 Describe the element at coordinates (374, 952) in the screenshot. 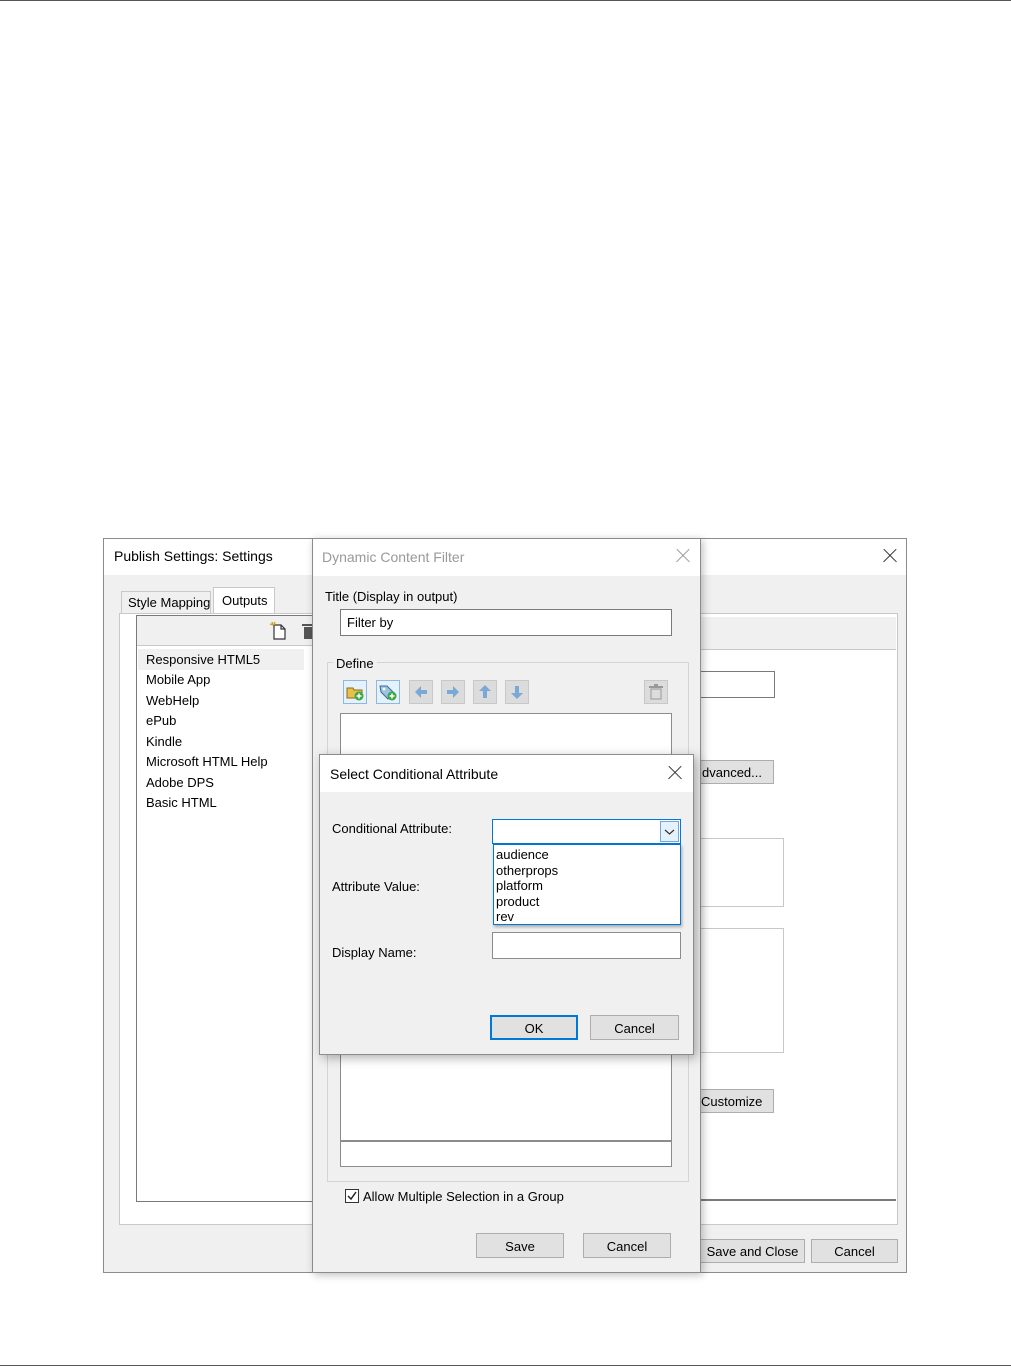

I see `display-name-label: Display Name:` at that location.